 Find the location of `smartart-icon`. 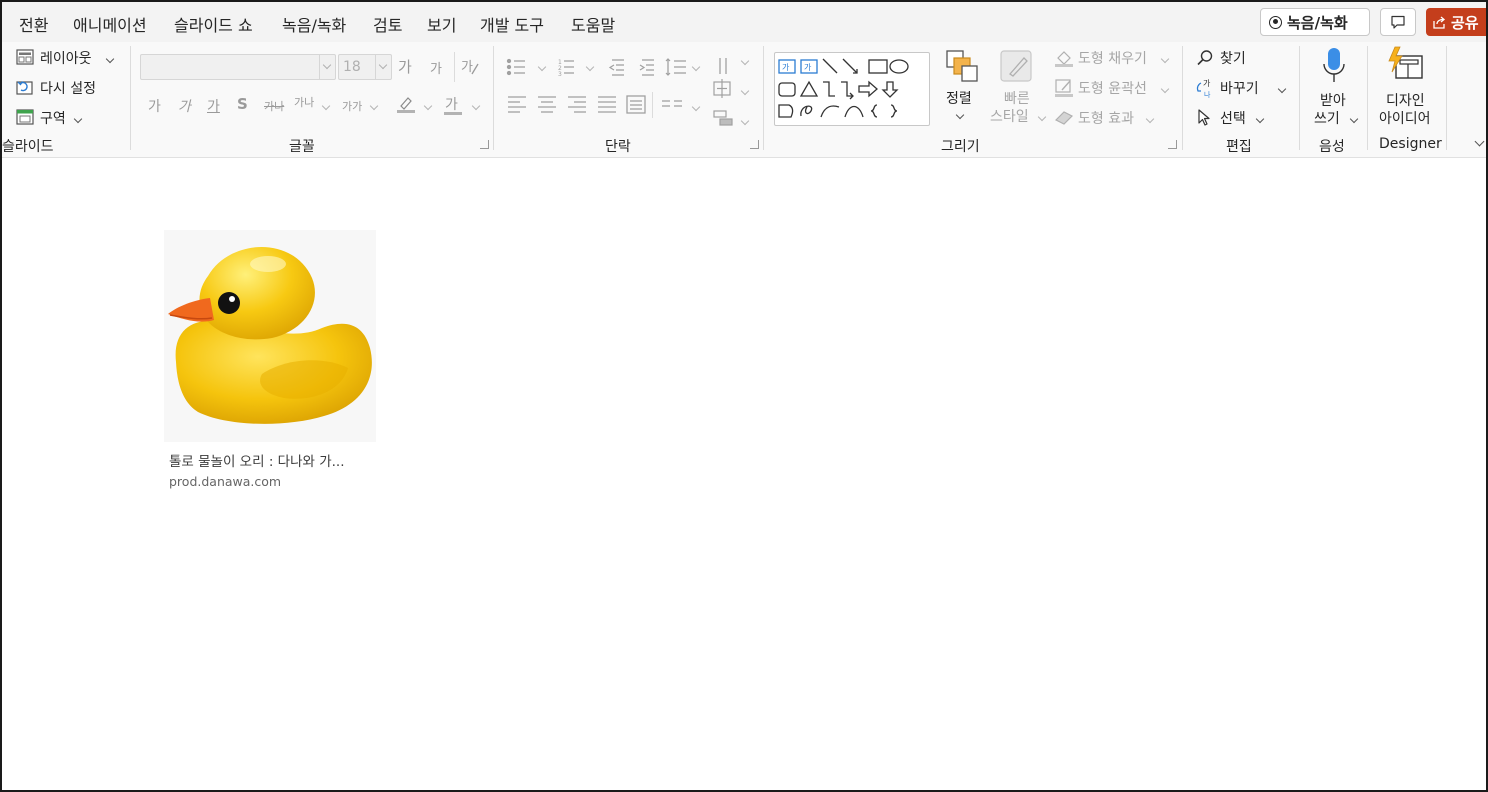

smartart-icon is located at coordinates (724, 118).